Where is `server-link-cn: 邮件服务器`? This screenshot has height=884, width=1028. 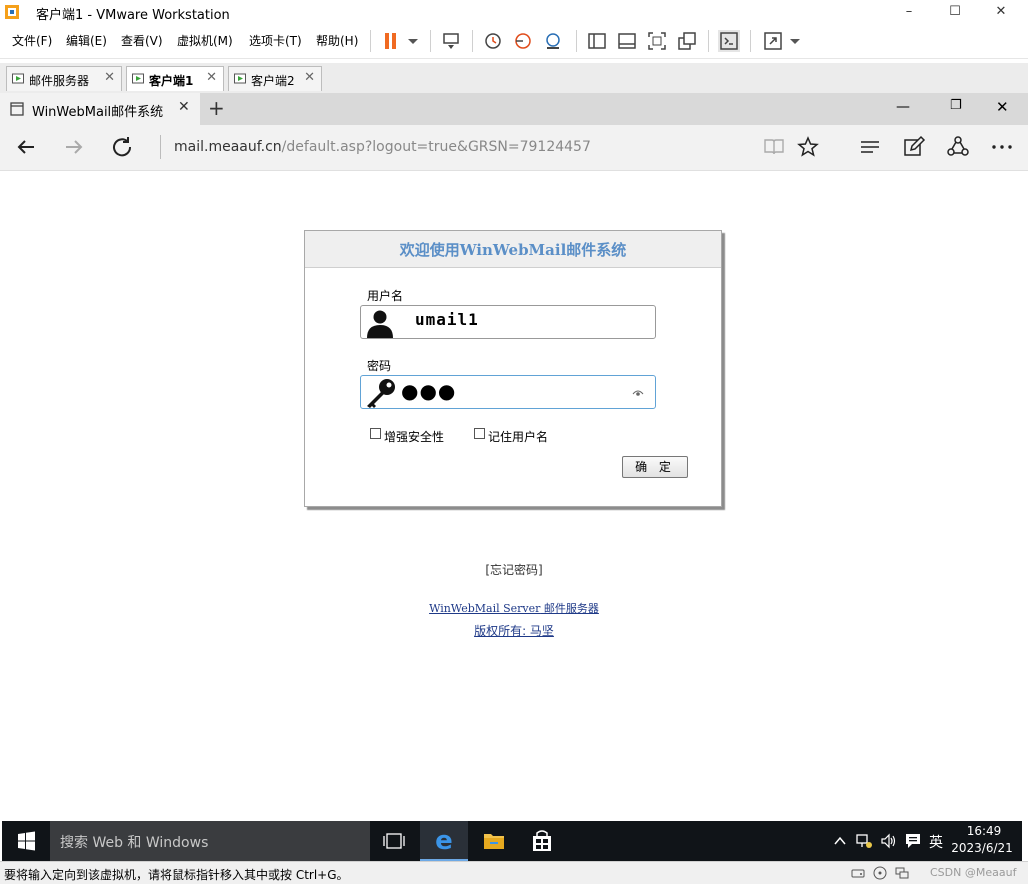
server-link-cn: 邮件服务器 is located at coordinates (569, 608).